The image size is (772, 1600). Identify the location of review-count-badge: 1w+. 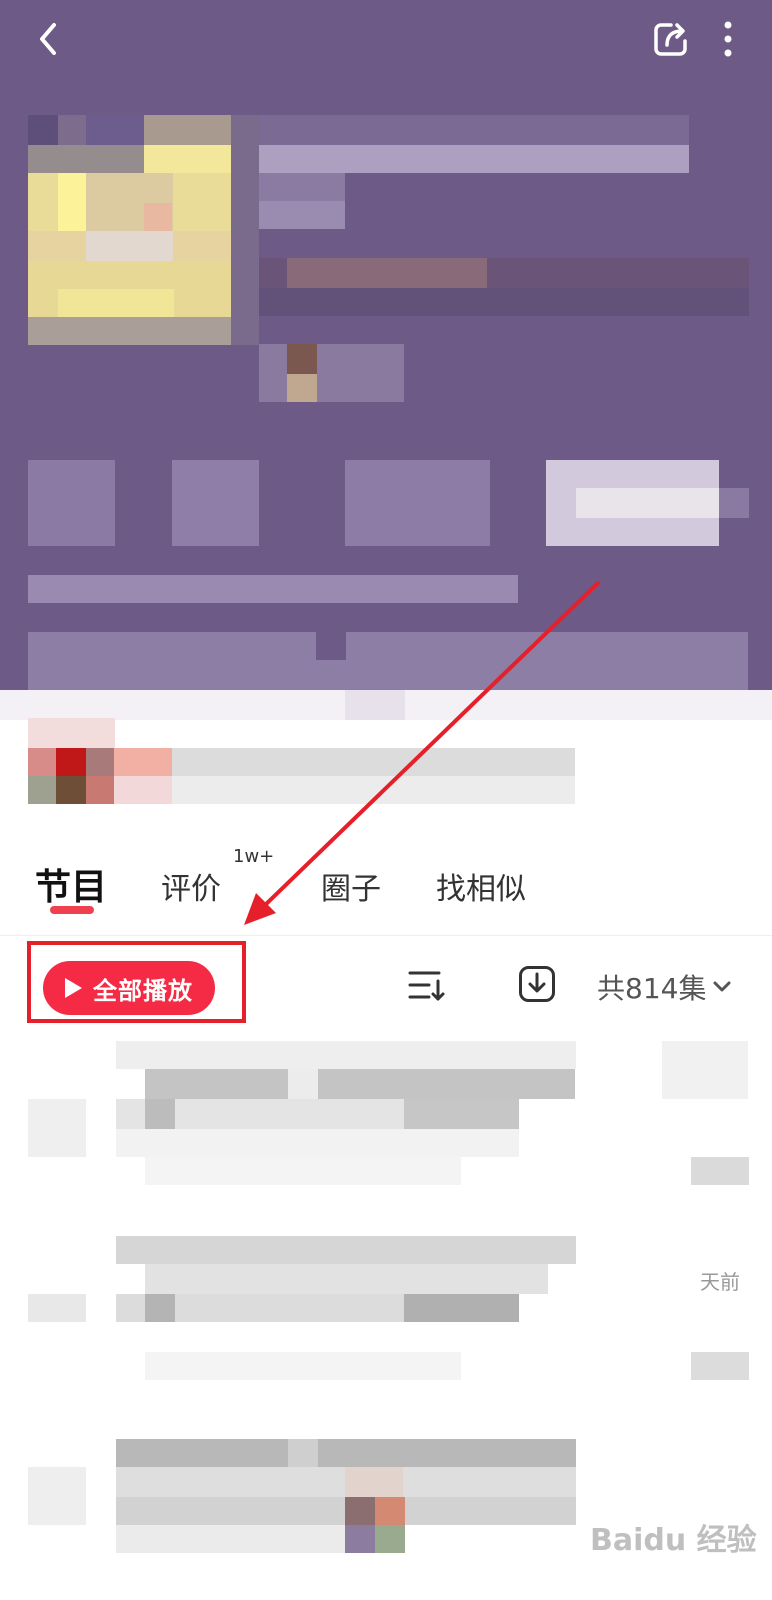
(254, 856).